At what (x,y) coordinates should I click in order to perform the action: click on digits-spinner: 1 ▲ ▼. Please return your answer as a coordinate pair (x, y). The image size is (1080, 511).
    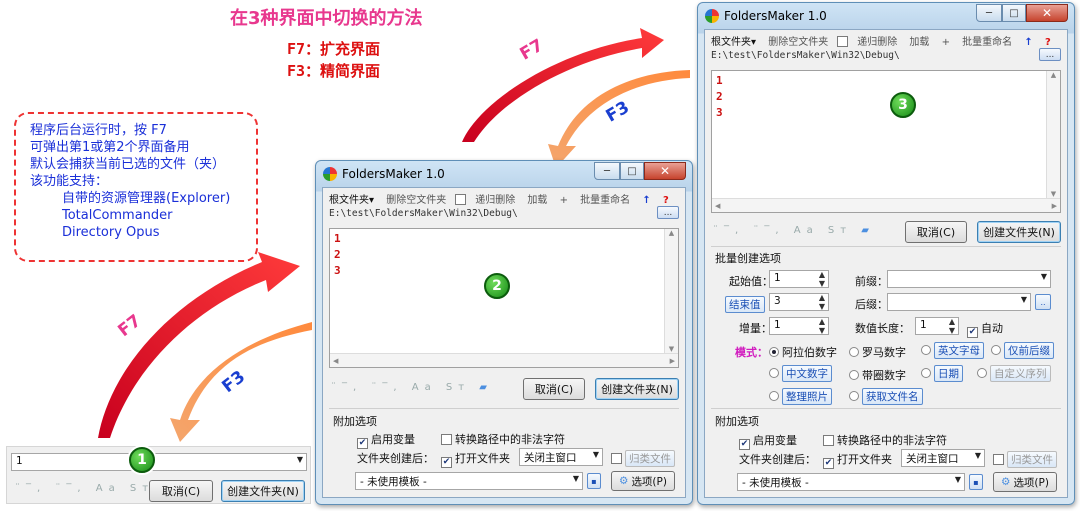
    Looking at the image, I should click on (937, 326).